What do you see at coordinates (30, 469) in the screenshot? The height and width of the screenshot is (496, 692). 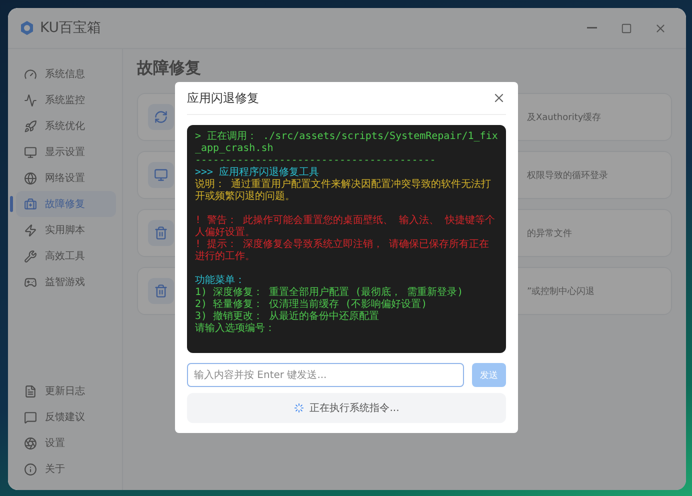 I see `info-icon` at bounding box center [30, 469].